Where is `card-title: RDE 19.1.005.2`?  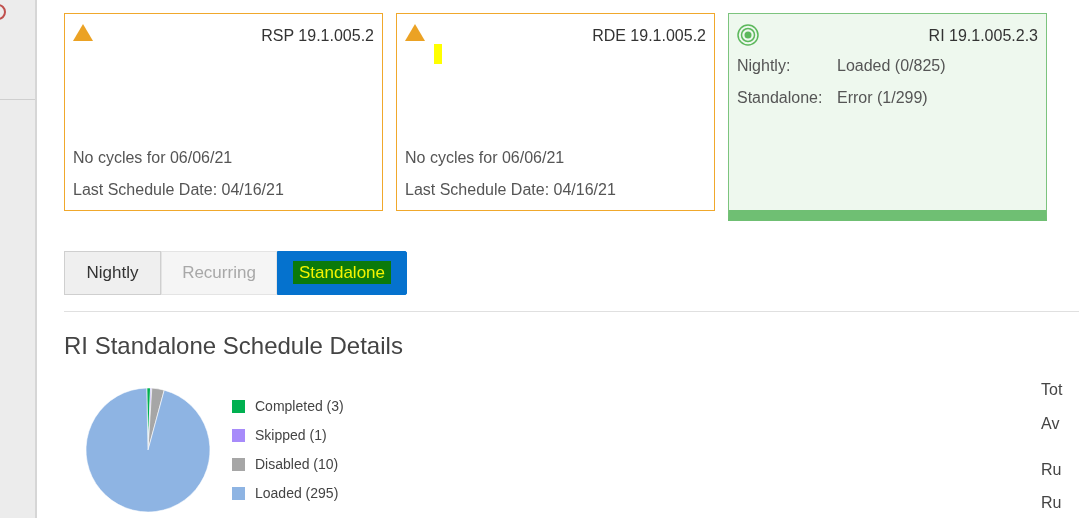 card-title: RDE 19.1.005.2 is located at coordinates (649, 36).